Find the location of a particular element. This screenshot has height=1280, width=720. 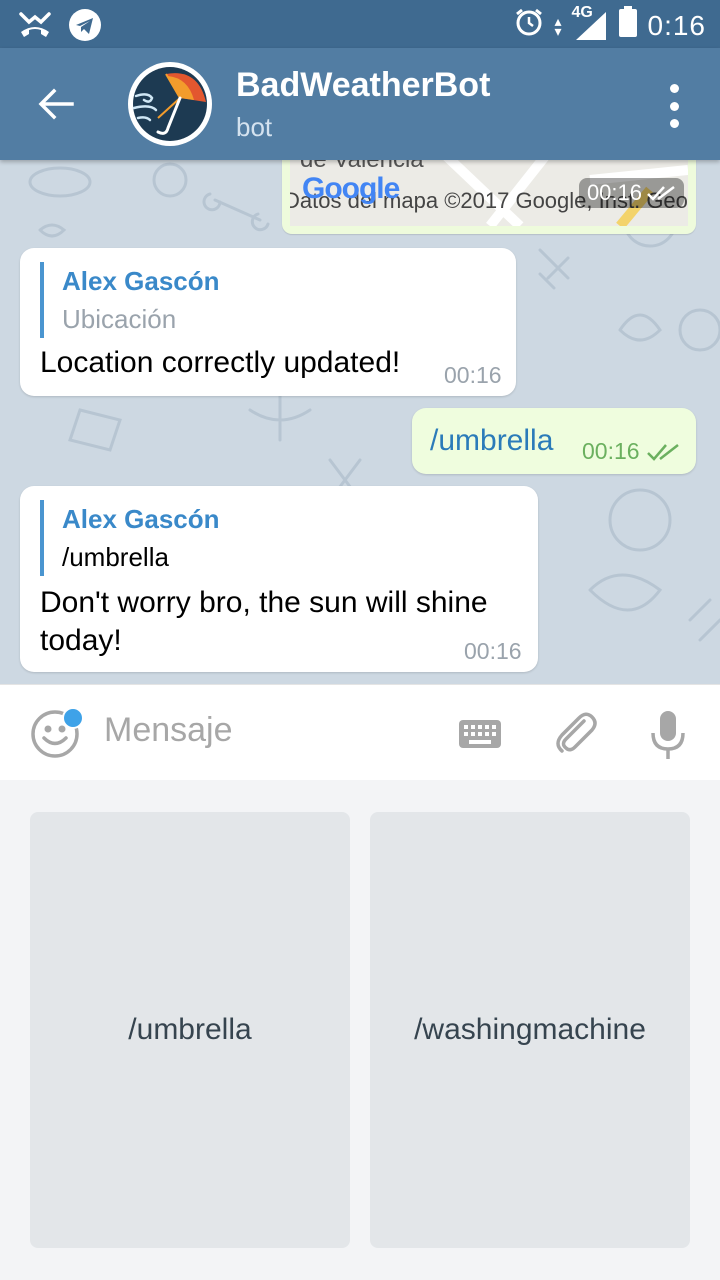

back-button is located at coordinates (56, 104).